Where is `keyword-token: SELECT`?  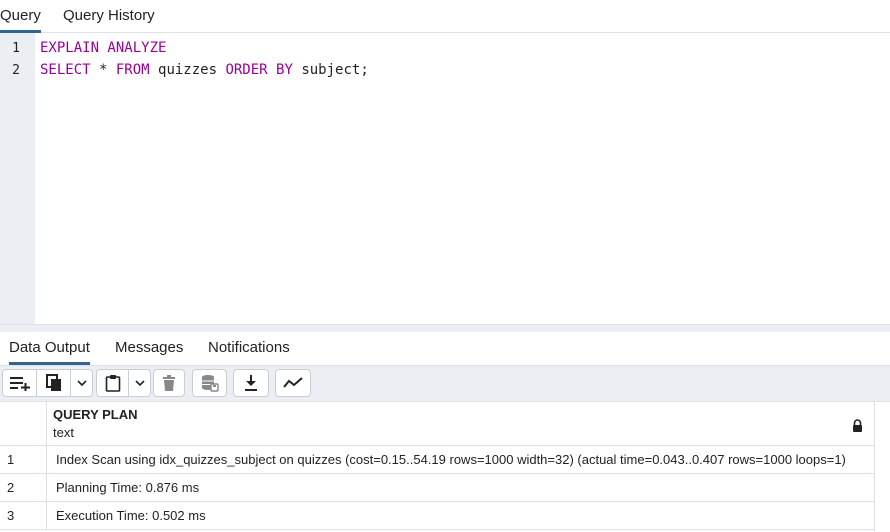
keyword-token: SELECT is located at coordinates (65, 70).